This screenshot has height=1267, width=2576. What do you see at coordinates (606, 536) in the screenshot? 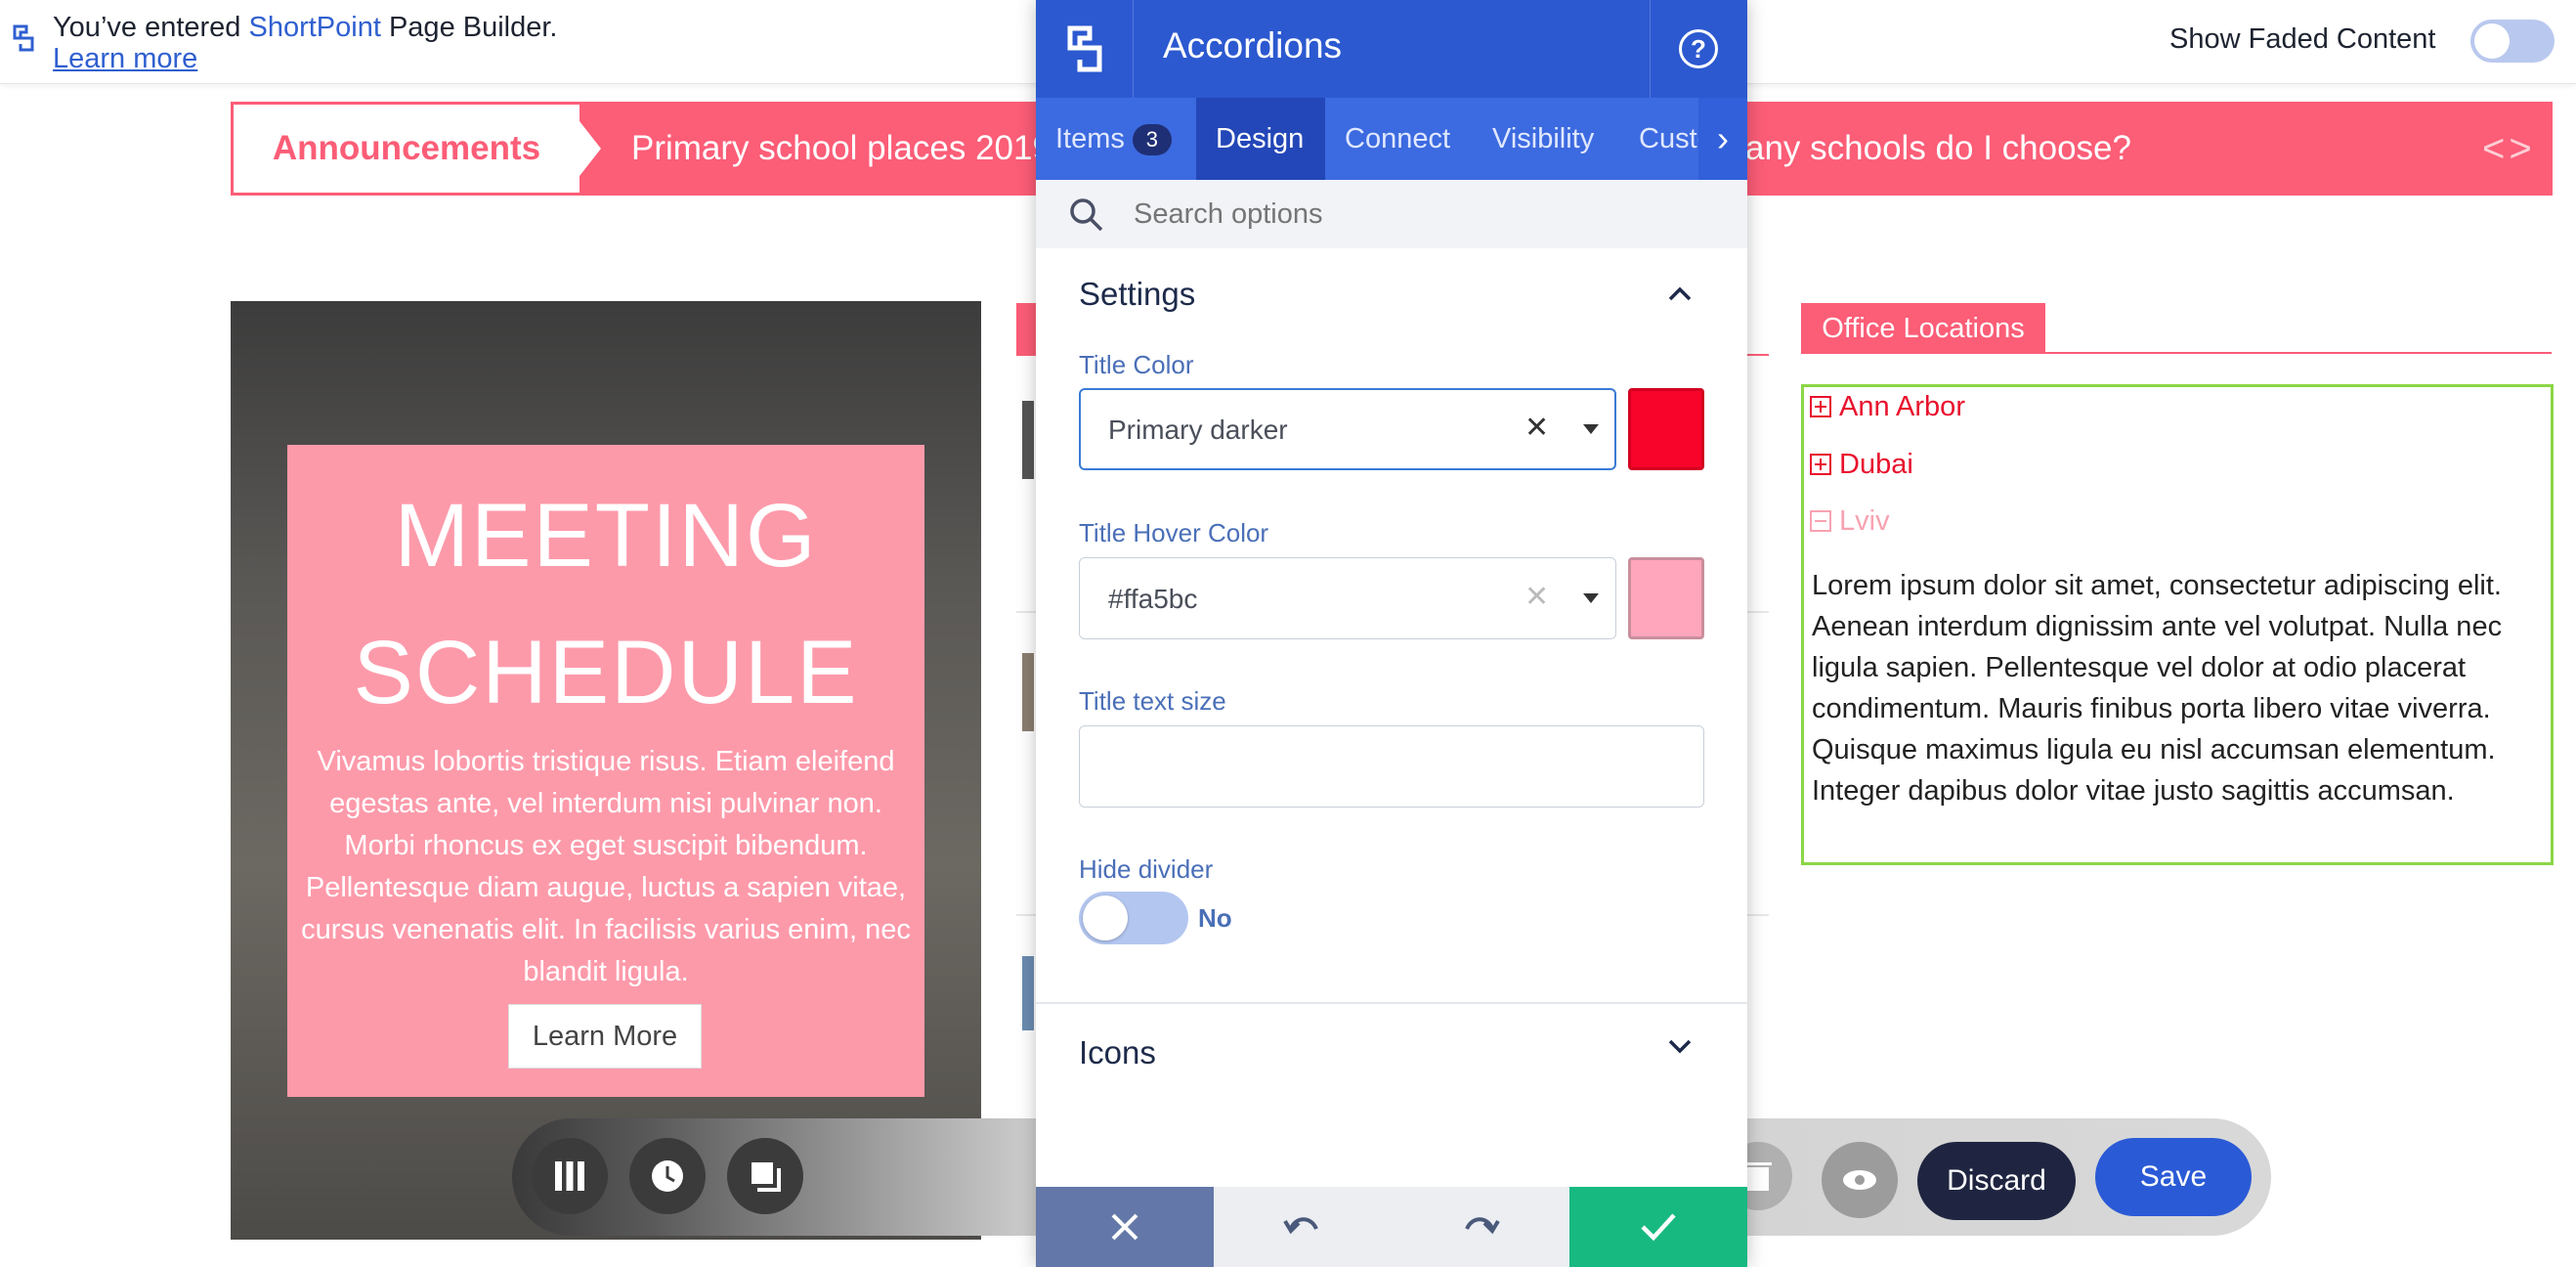
I see `hero-title-line: MEETING` at bounding box center [606, 536].